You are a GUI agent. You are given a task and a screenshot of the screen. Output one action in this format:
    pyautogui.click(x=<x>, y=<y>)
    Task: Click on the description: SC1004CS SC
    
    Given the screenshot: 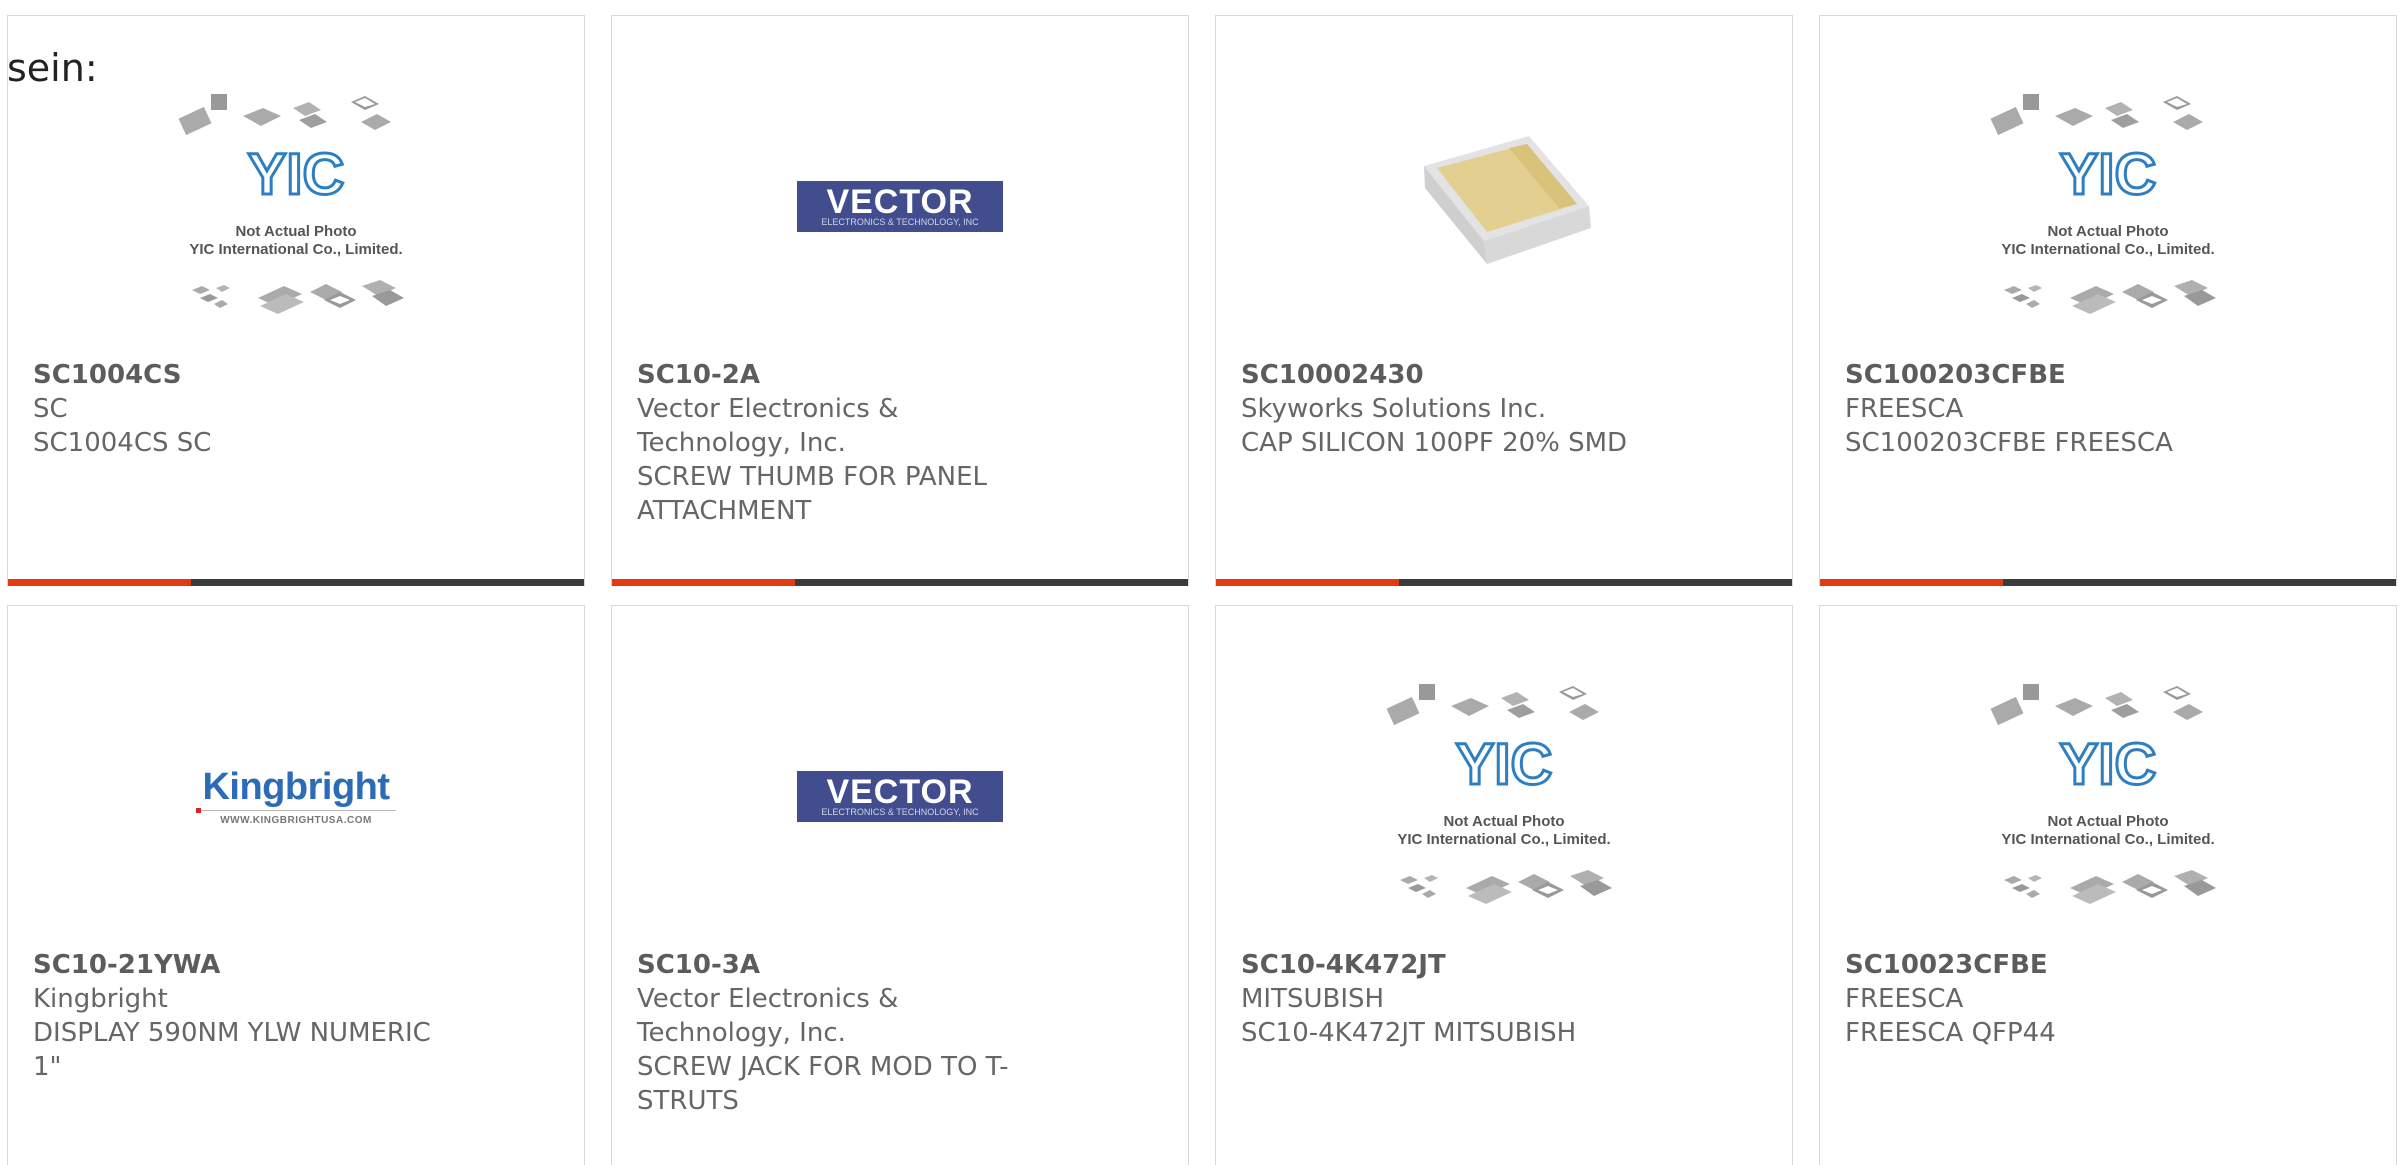 What is the action you would take?
    pyautogui.click(x=122, y=443)
    